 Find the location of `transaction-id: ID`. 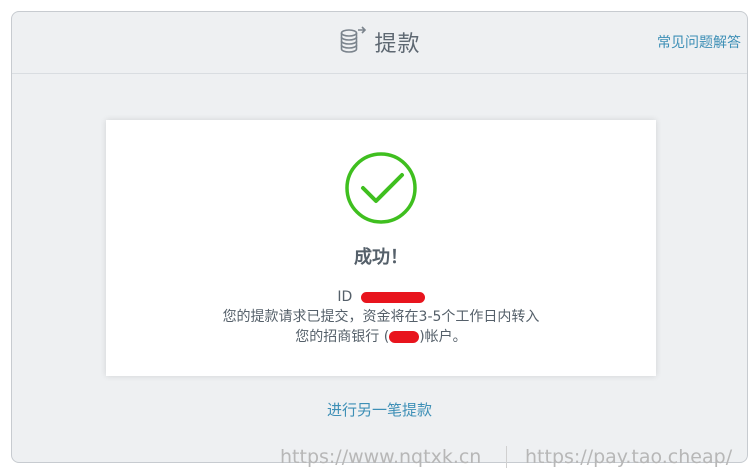

transaction-id: ID is located at coordinates (381, 297).